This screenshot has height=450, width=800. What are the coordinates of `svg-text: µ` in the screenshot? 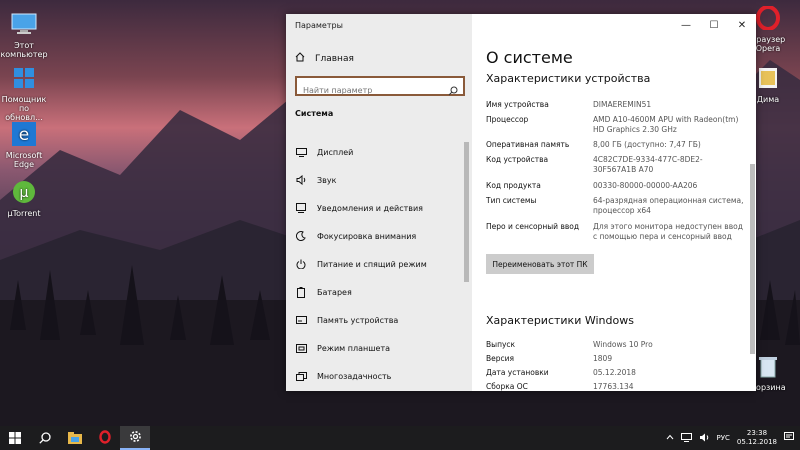 It's located at (24, 193).